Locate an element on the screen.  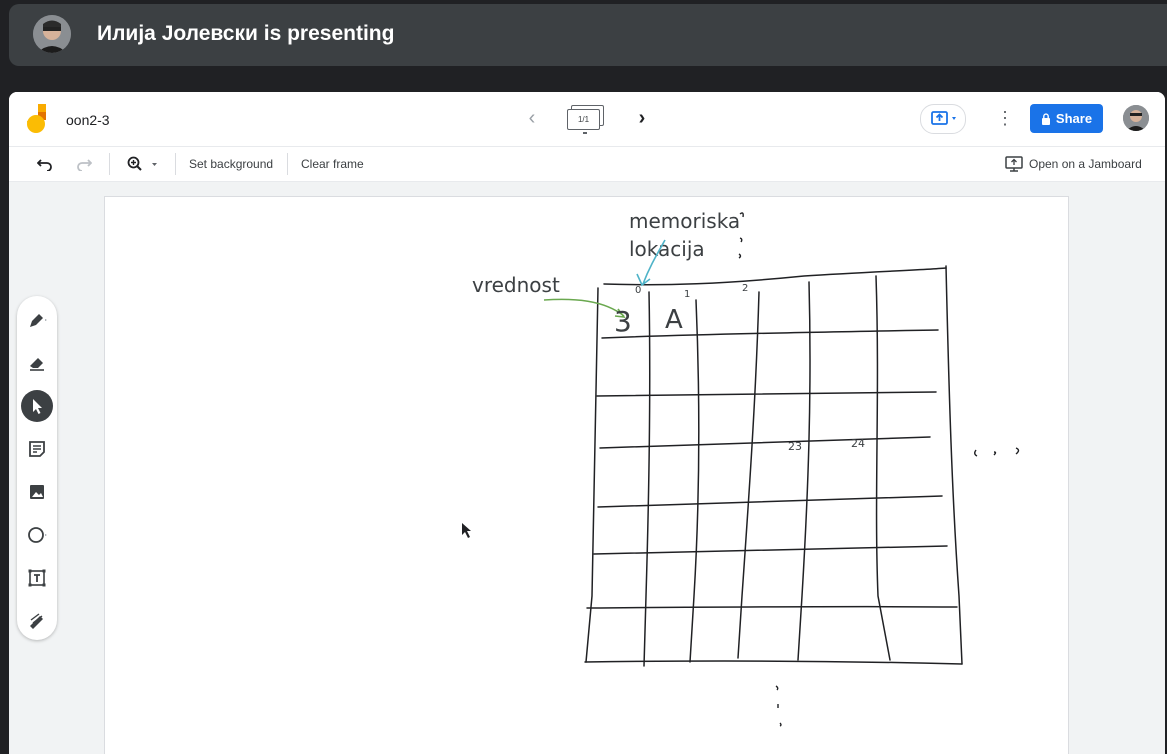
cell-index-24: 24 is located at coordinates (858, 443).